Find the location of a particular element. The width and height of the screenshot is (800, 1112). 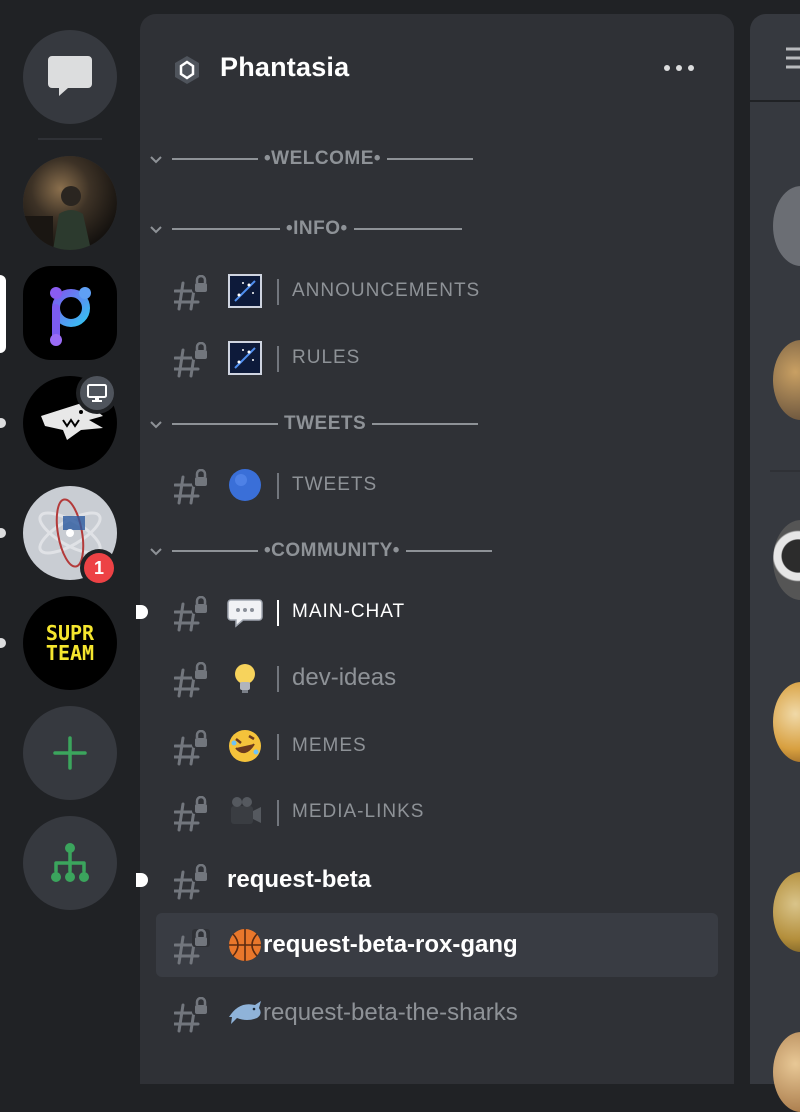

streaming-status is located at coordinates (97, 393).